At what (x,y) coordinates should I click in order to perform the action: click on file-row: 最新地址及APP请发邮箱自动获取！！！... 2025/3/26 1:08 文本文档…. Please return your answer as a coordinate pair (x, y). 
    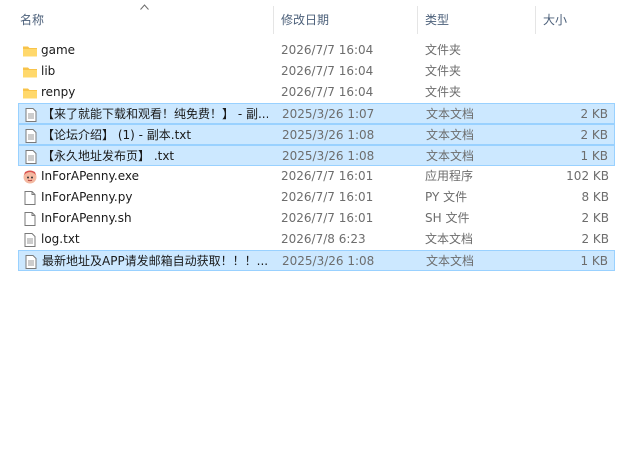
    Looking at the image, I should click on (316, 260).